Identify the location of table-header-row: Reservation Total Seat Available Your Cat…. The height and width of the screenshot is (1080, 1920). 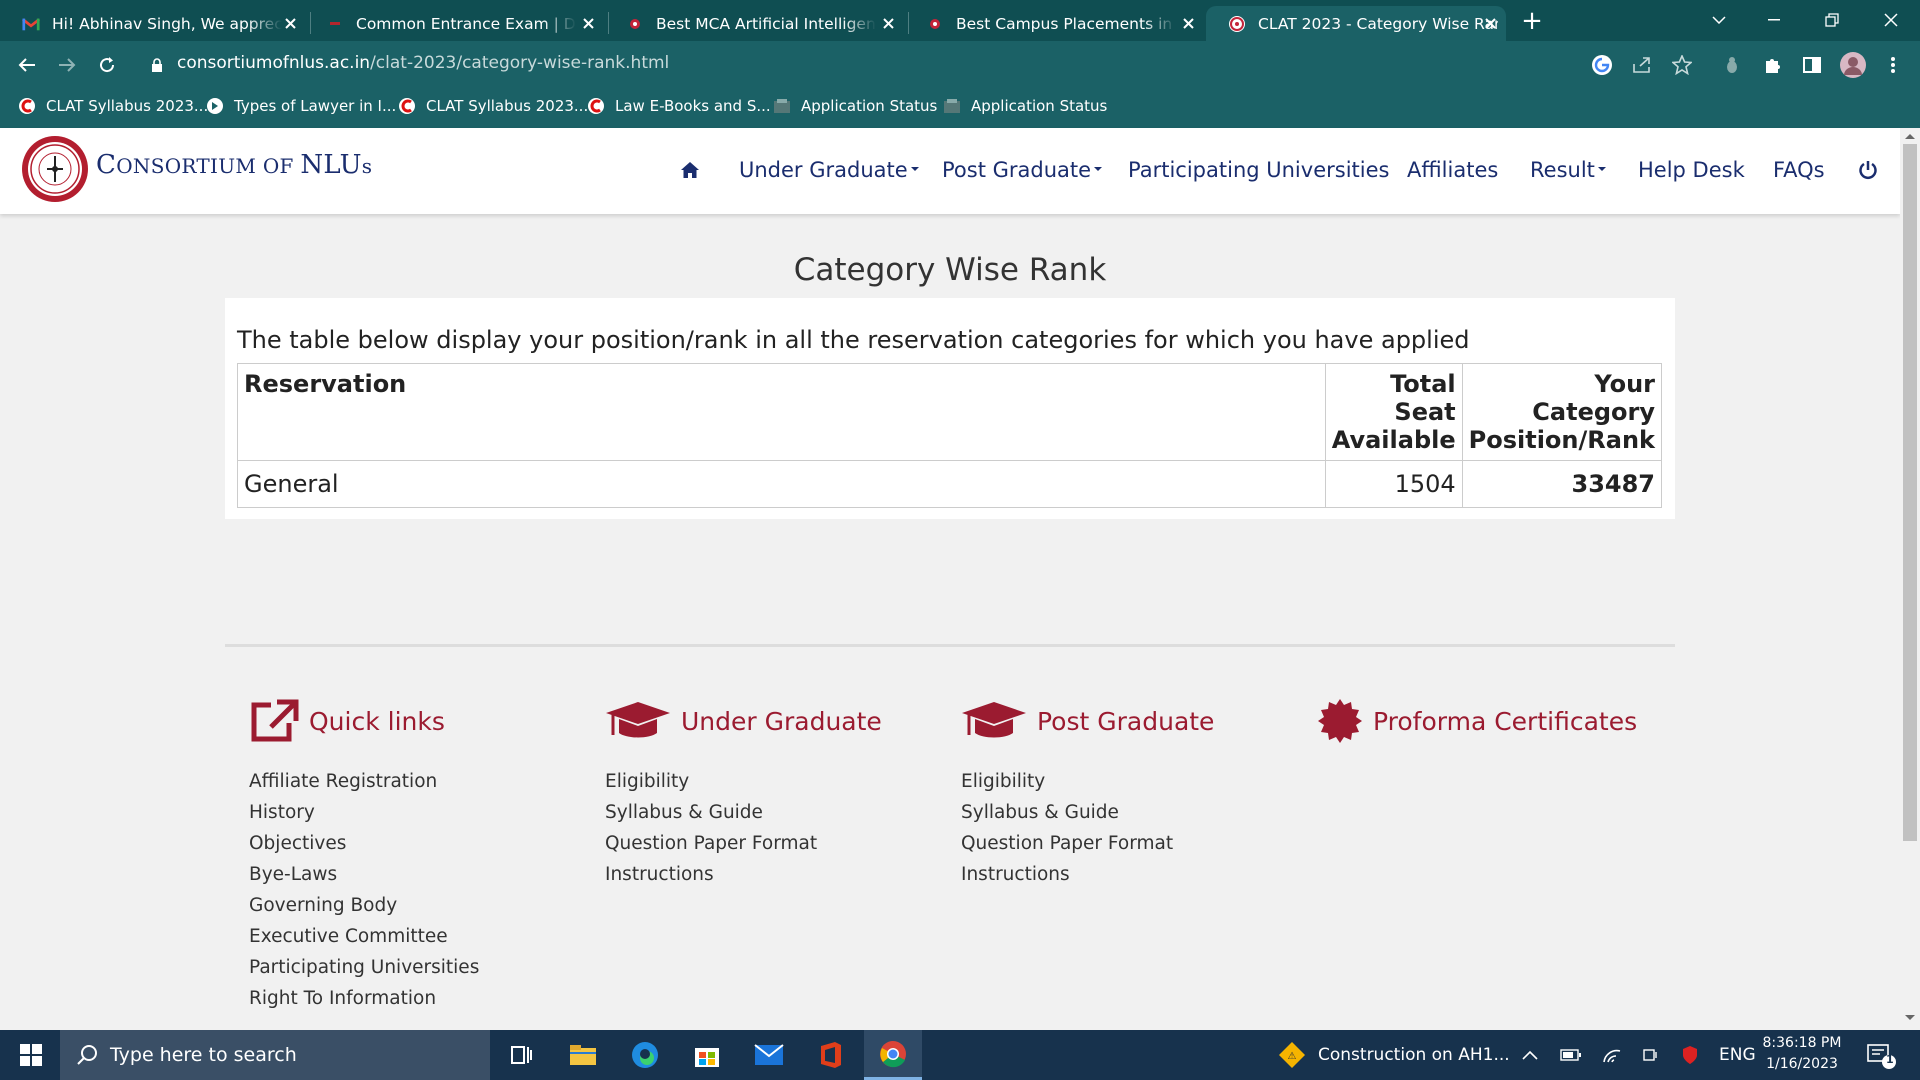
(950, 412).